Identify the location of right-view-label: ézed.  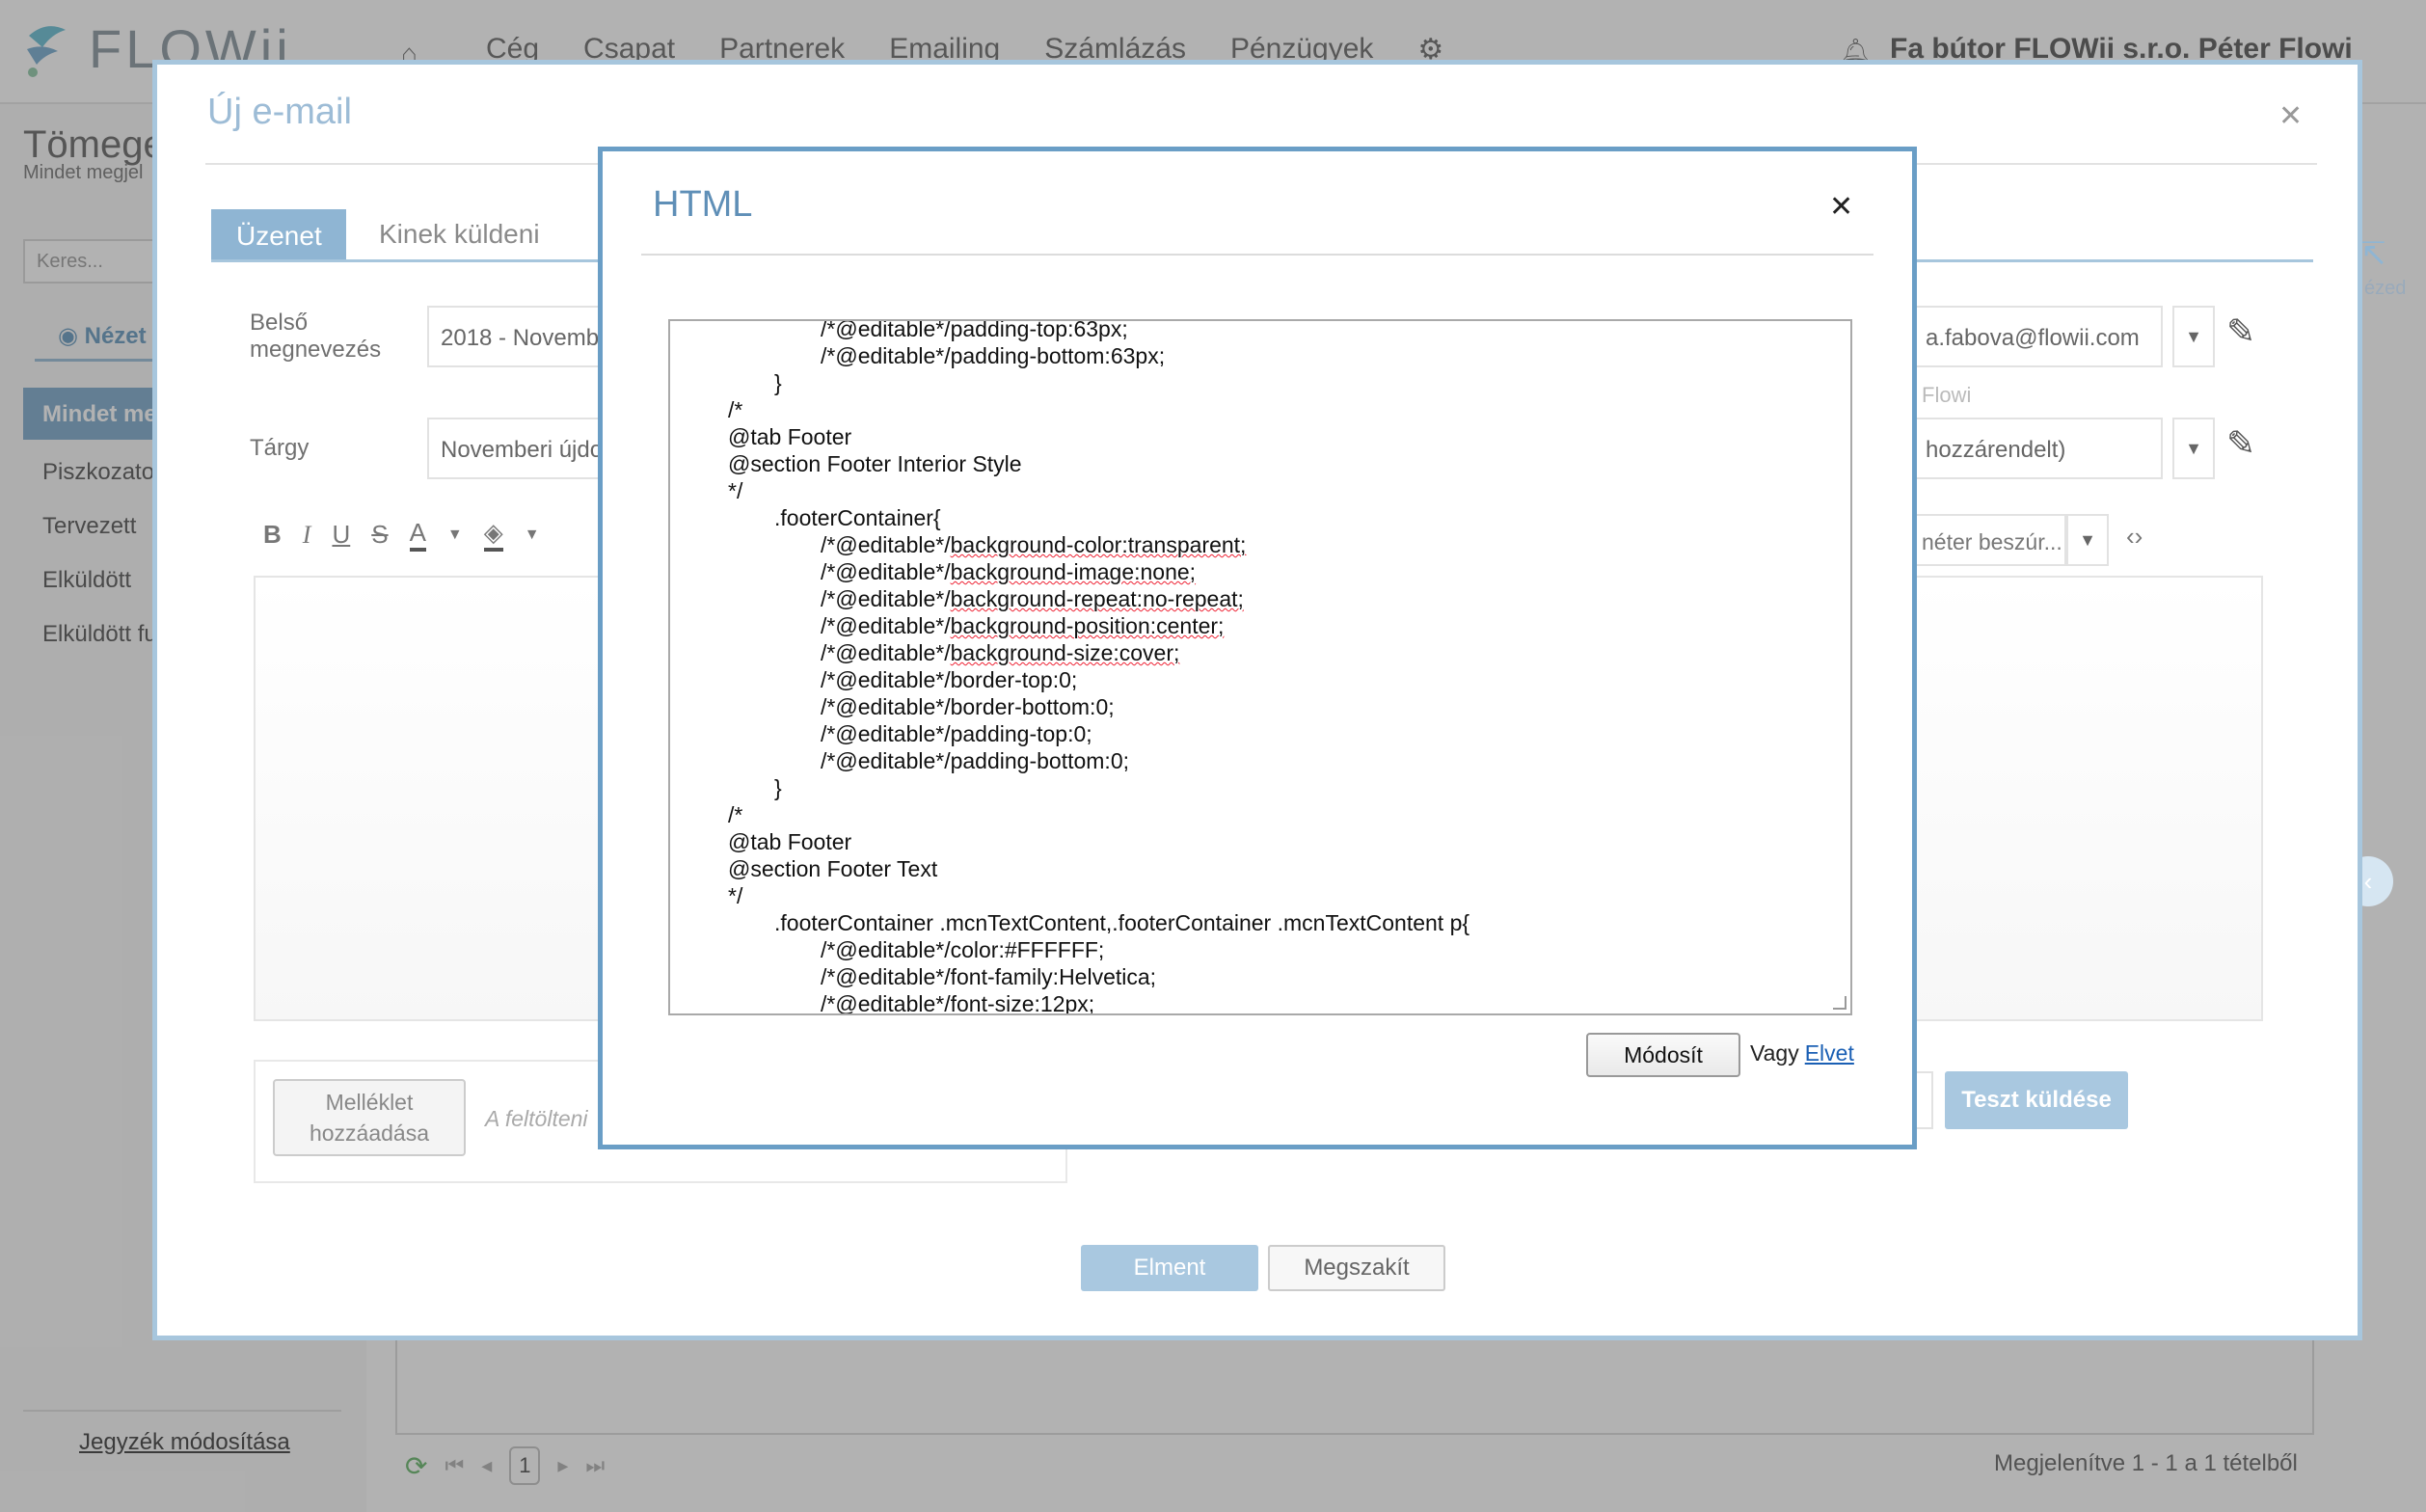
(2385, 289).